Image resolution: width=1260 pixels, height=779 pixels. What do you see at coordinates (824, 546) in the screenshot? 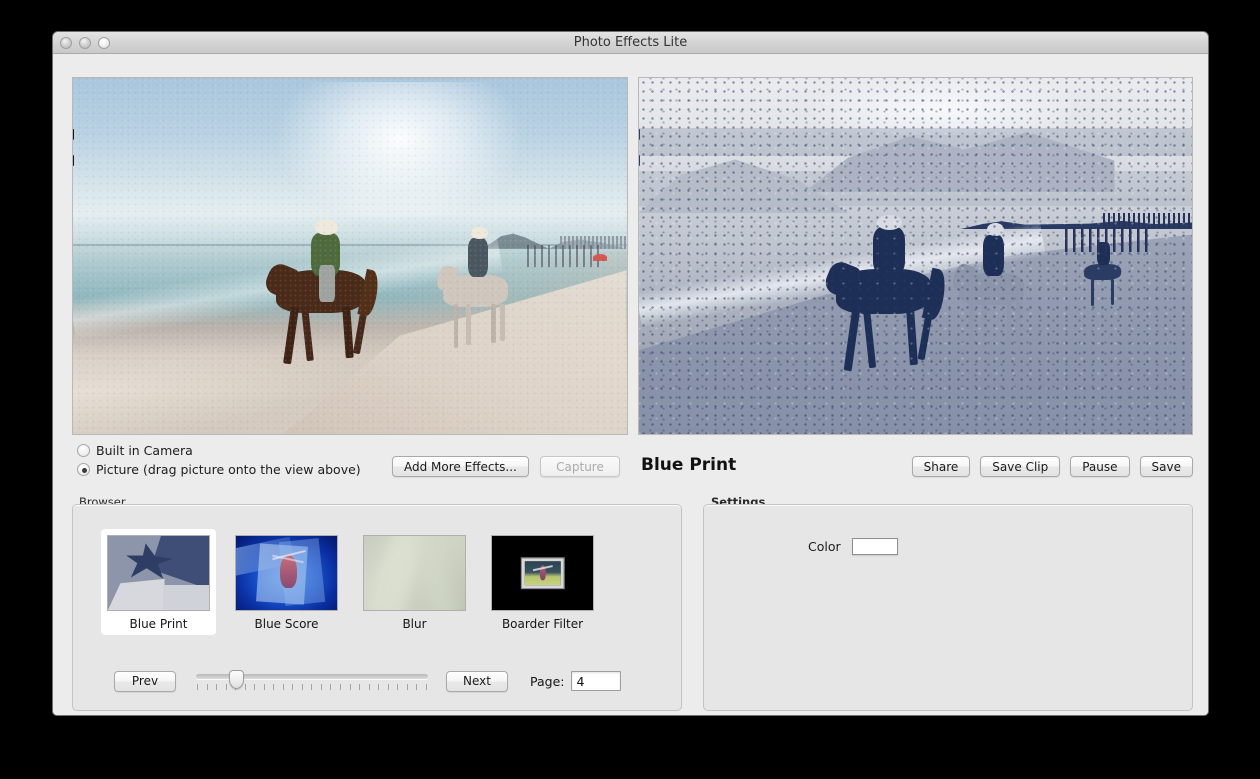
I see `color-label: Color` at bounding box center [824, 546].